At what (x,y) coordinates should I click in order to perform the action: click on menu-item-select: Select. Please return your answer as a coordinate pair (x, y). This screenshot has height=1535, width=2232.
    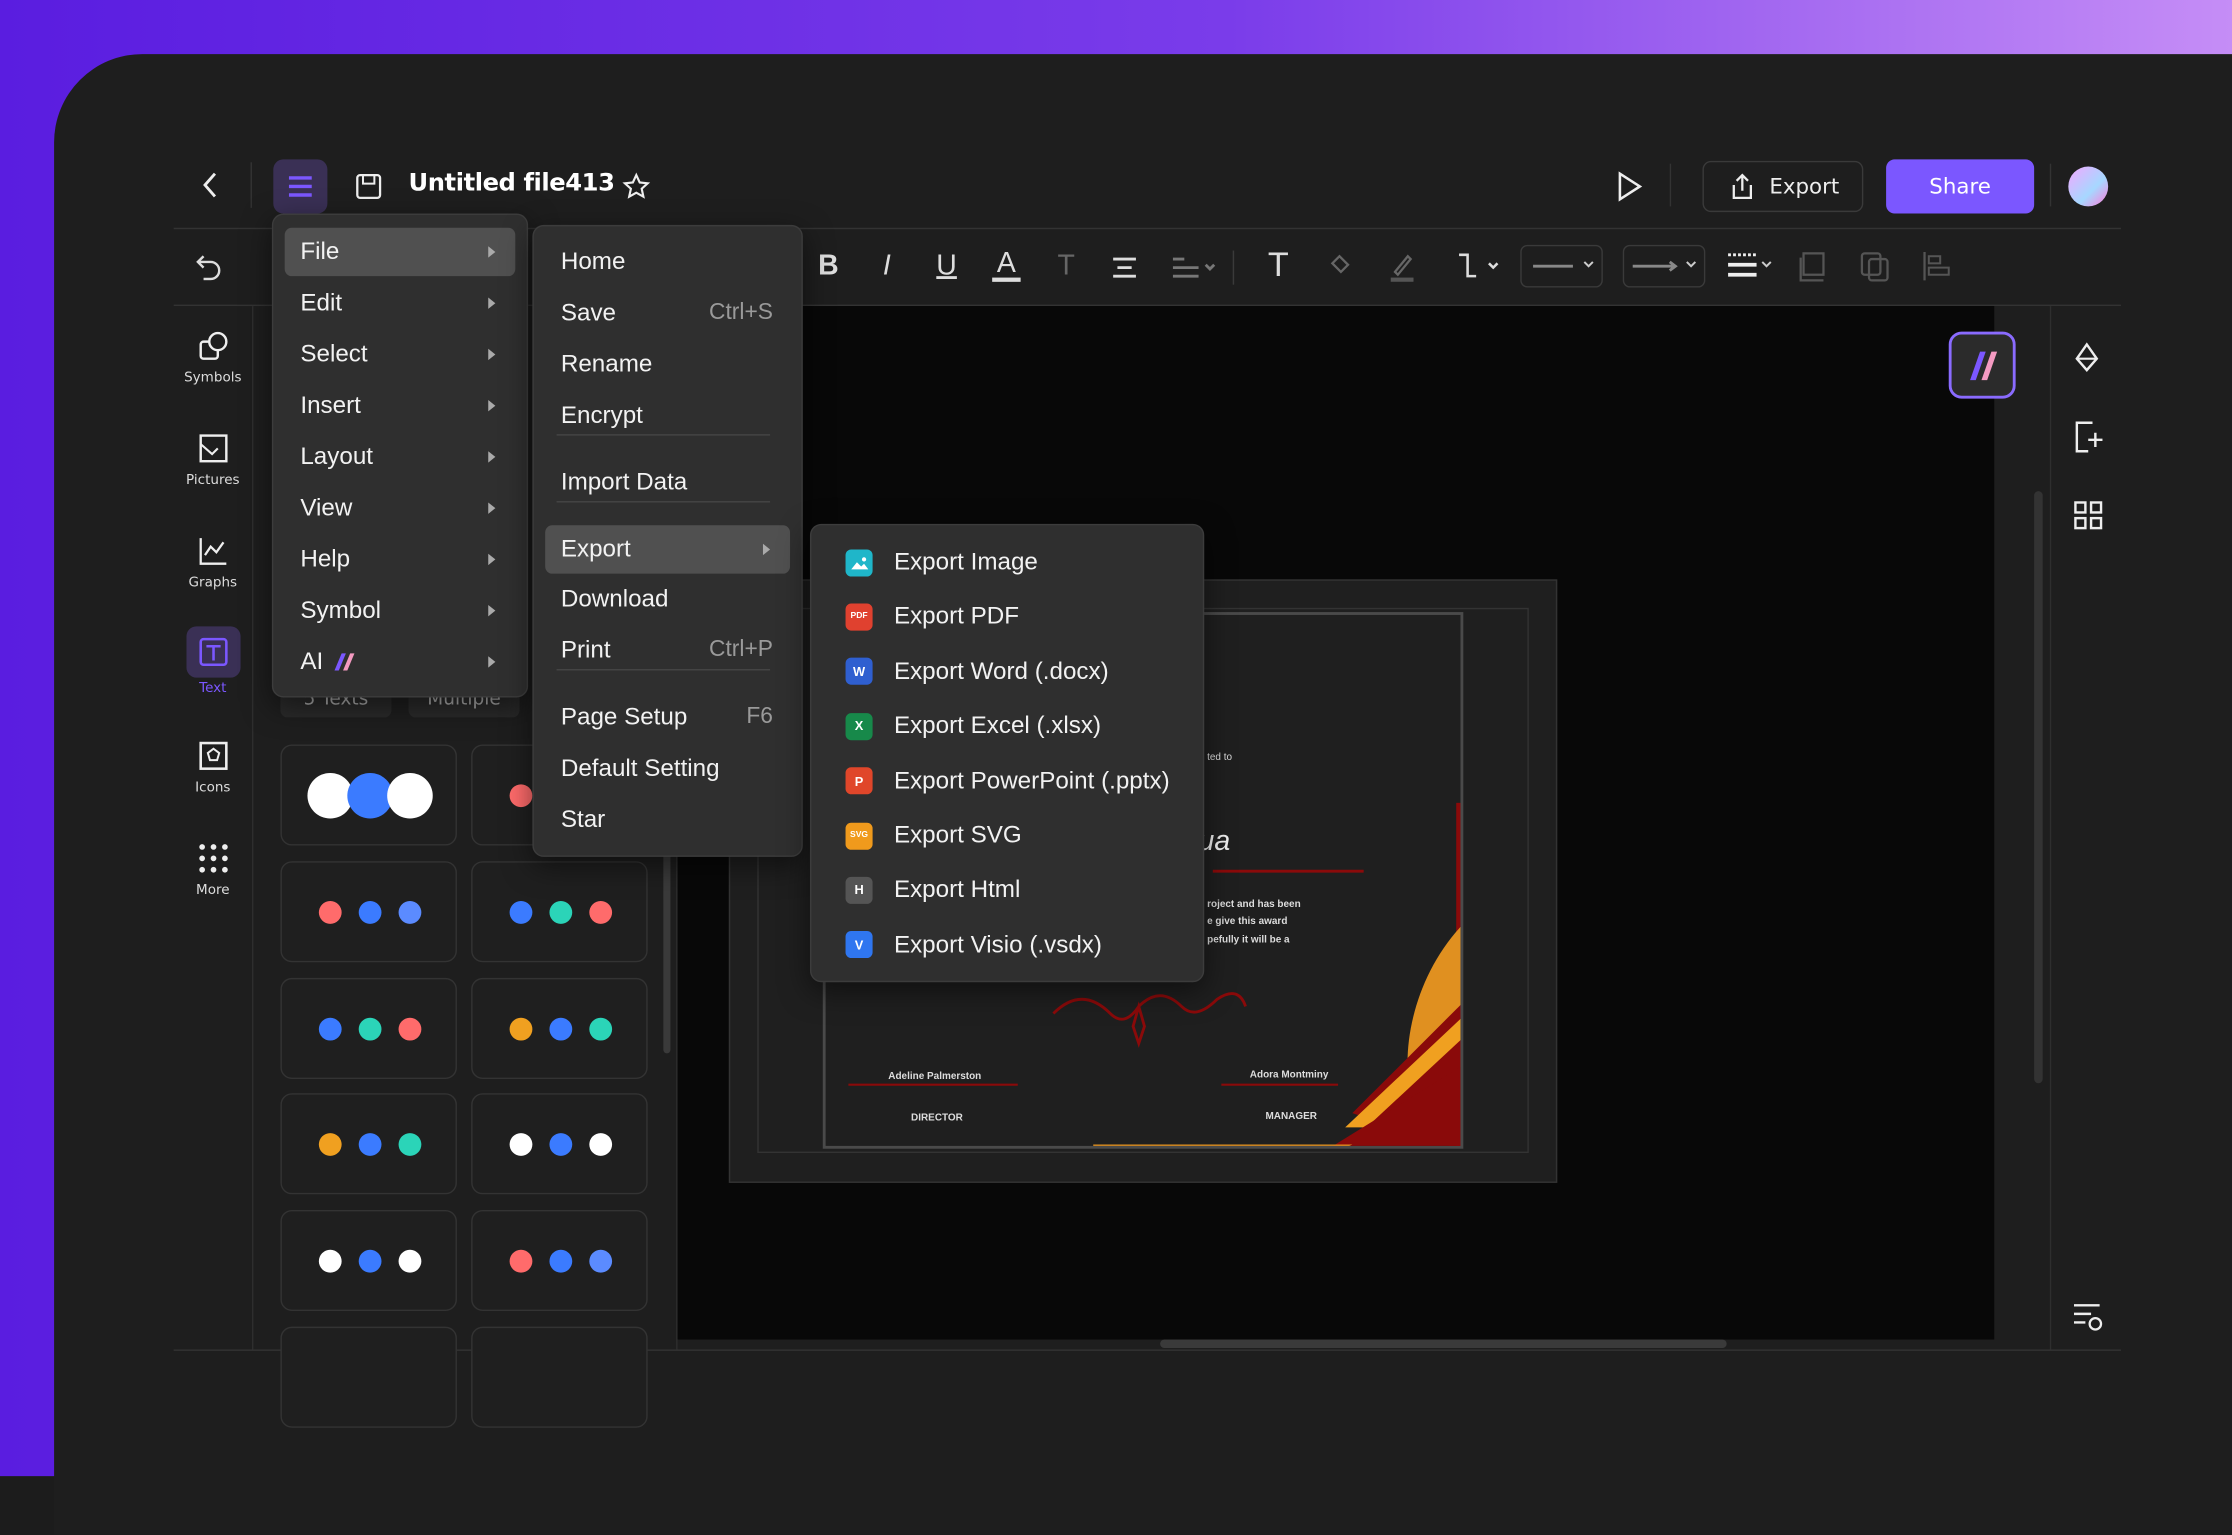
    Looking at the image, I should click on (400, 354).